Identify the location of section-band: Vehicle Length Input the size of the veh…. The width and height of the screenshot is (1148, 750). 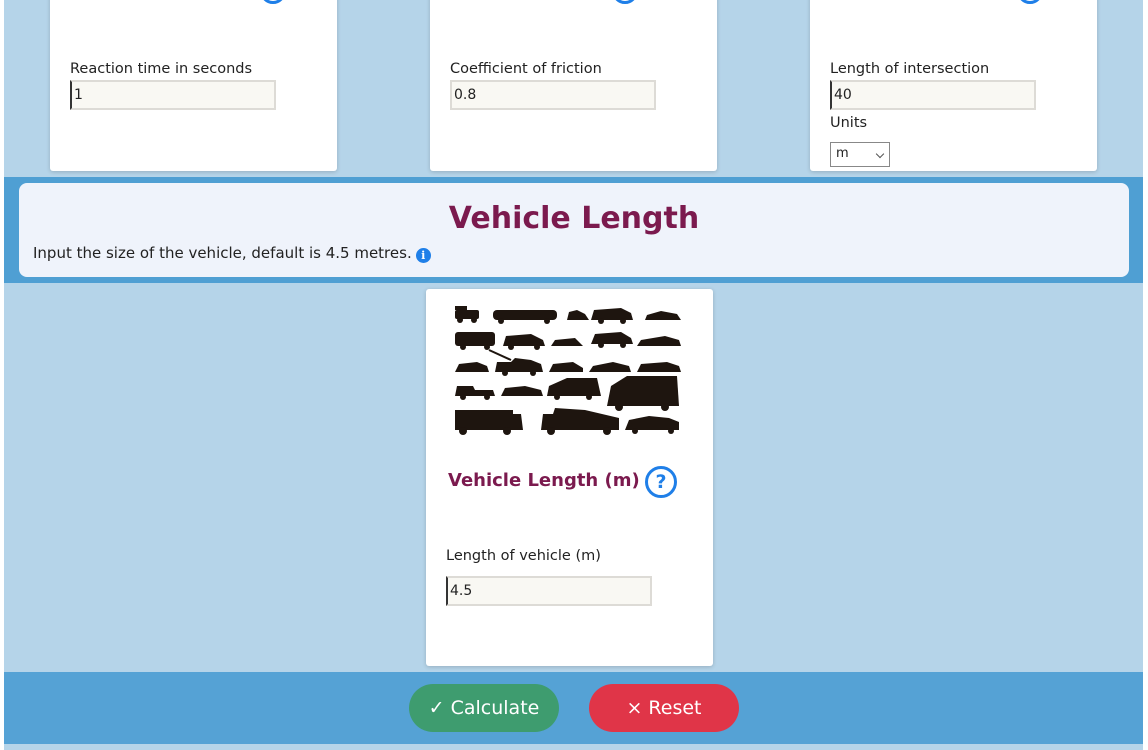
(573, 230).